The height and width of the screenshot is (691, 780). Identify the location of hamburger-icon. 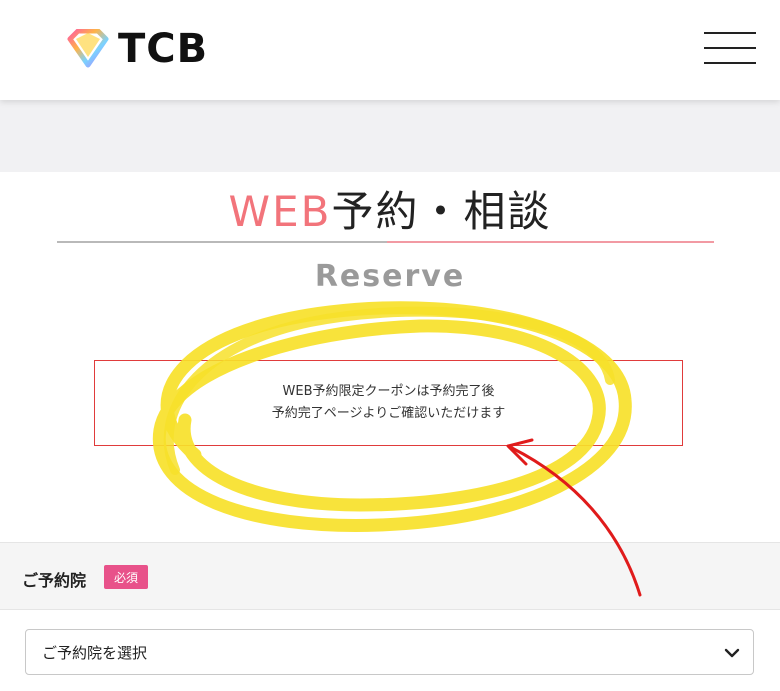
(730, 48).